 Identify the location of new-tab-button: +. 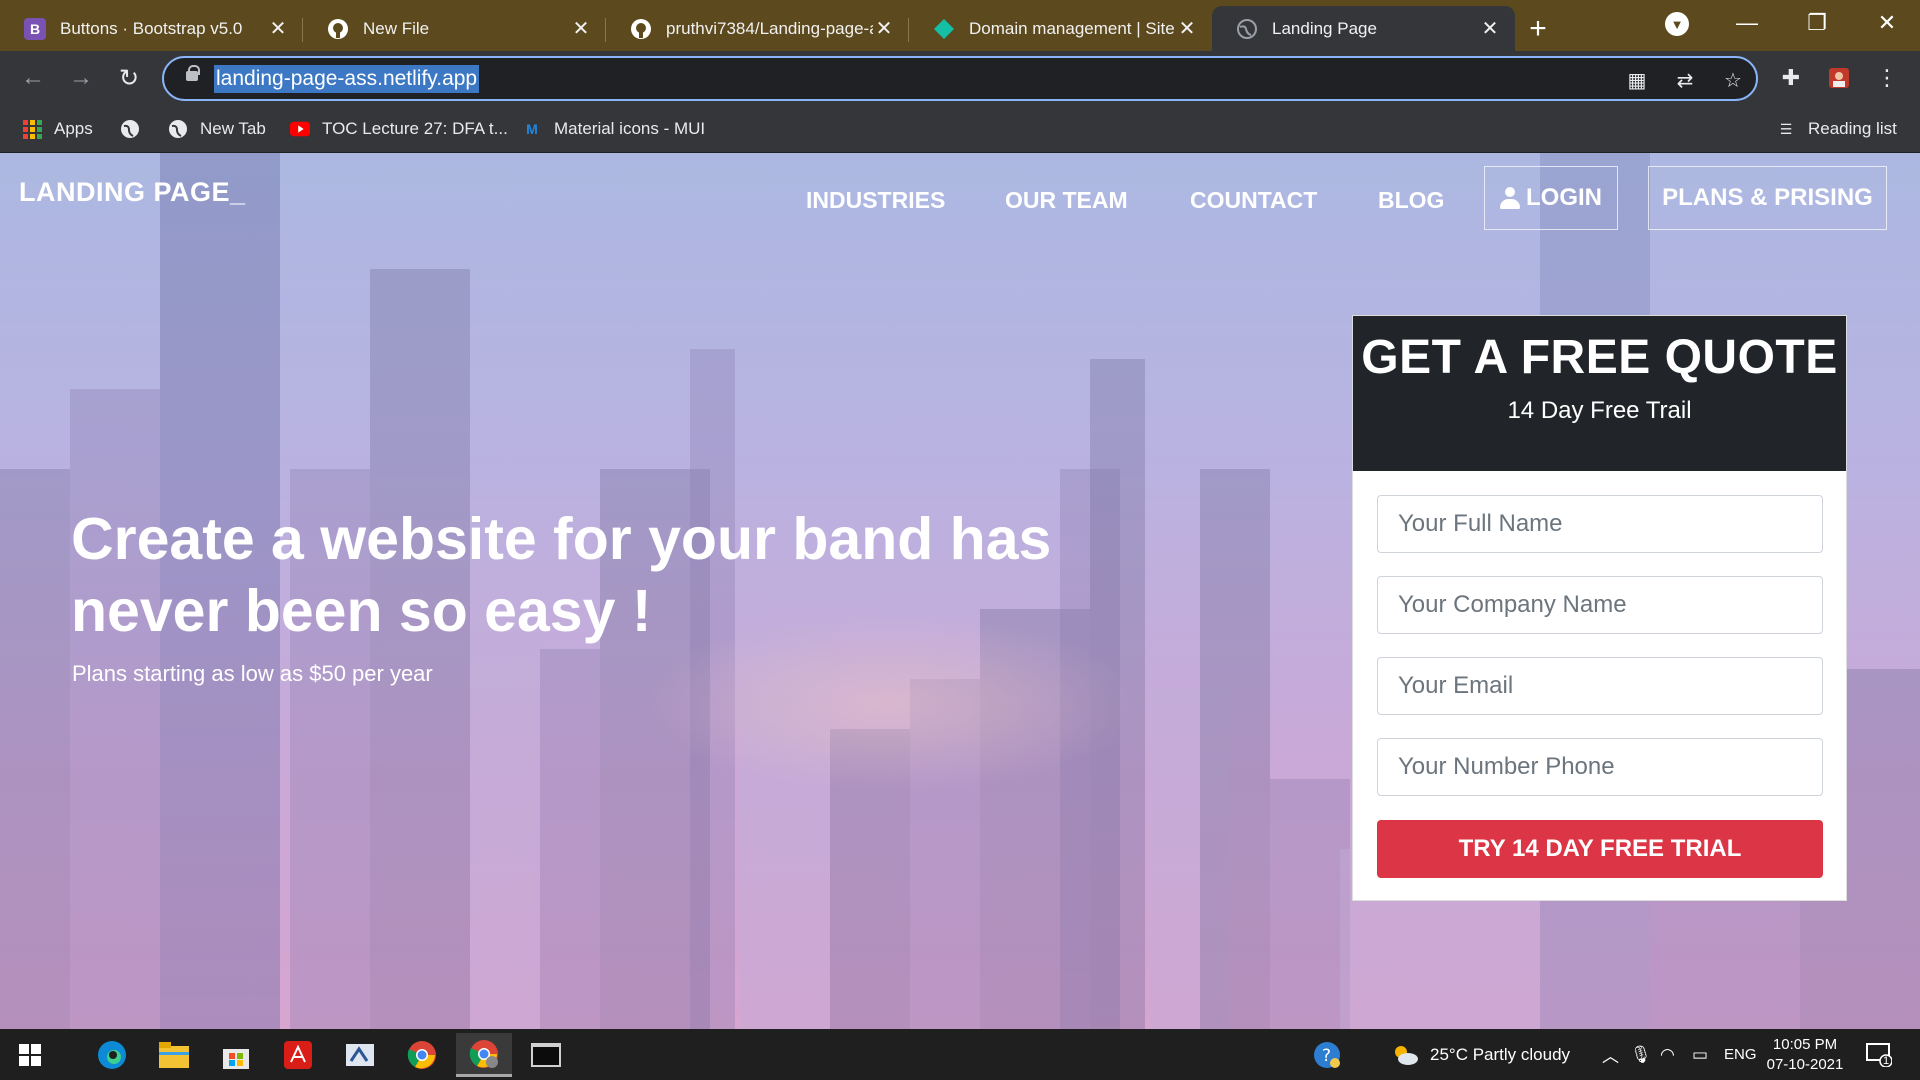
(1538, 28).